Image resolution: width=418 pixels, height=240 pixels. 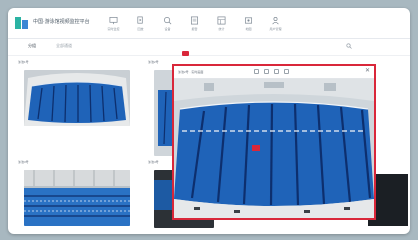 What do you see at coordinates (275, 28) in the screenshot?
I see `nav-label: 用户管理` at bounding box center [275, 28].